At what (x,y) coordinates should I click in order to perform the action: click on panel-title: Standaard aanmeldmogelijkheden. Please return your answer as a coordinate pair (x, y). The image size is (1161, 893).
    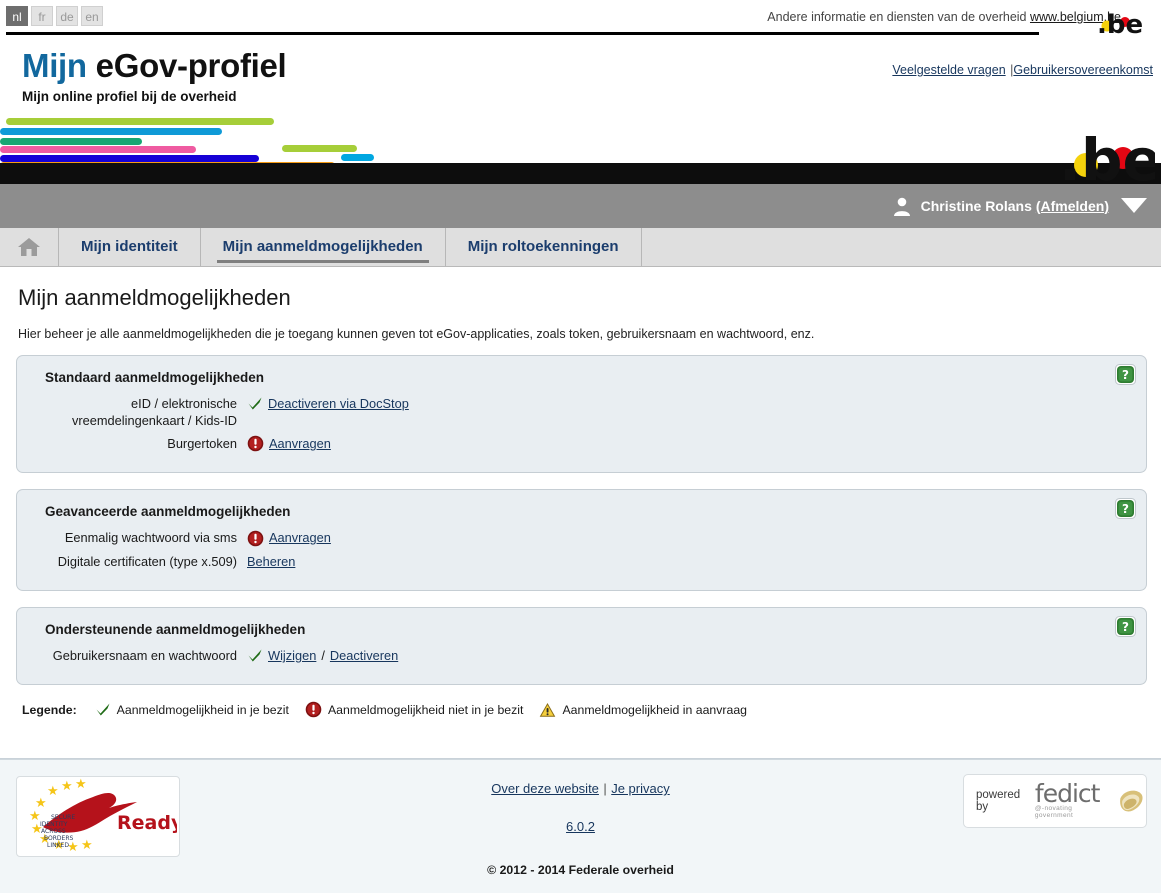
    Looking at the image, I should click on (155, 377).